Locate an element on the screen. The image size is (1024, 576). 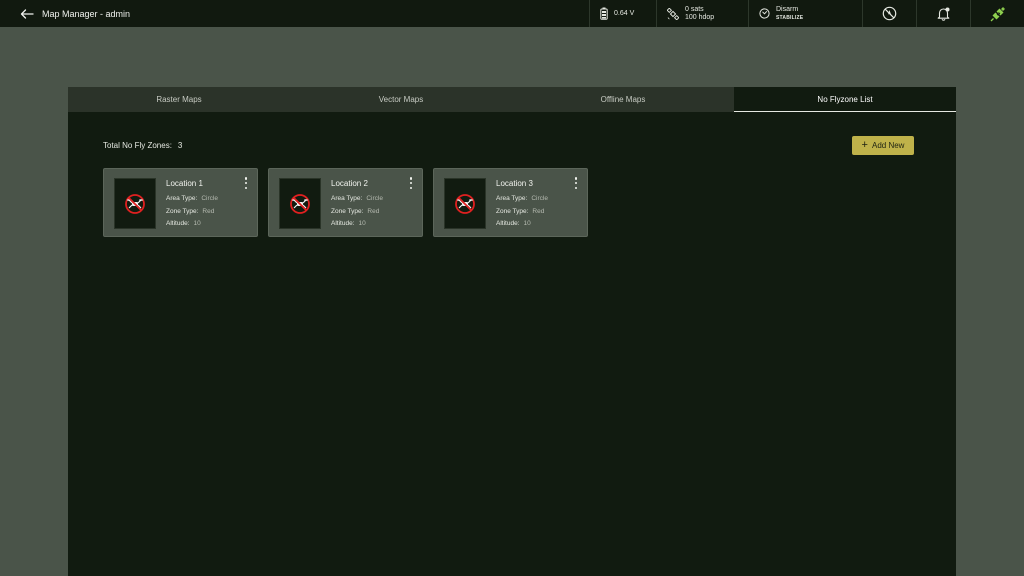
bell-icon is located at coordinates (943, 14).